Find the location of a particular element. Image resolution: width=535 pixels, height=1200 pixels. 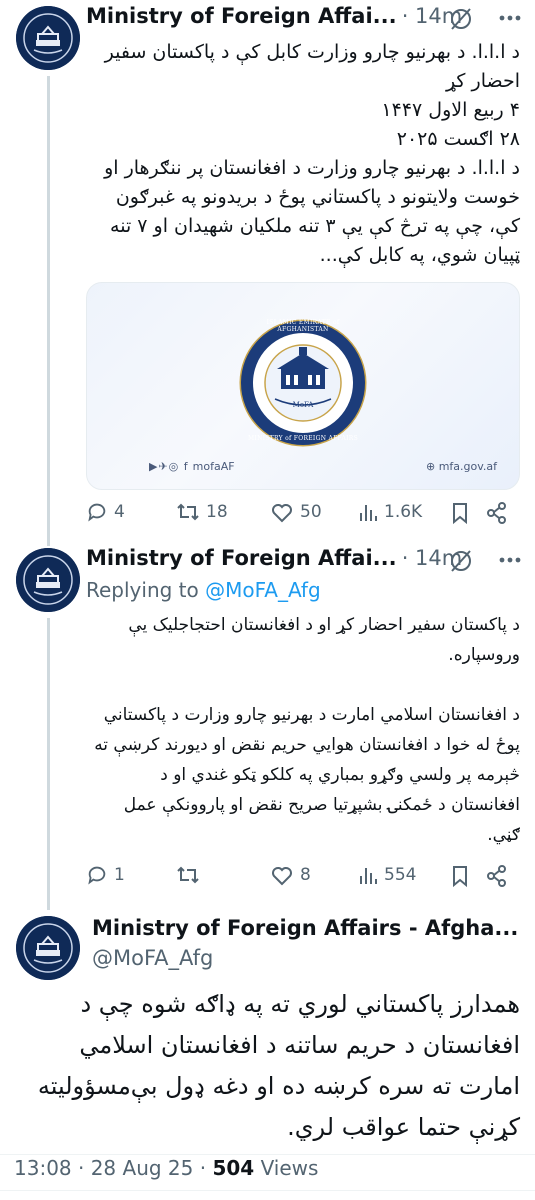

reply-button: 4 is located at coordinates (105, 512).